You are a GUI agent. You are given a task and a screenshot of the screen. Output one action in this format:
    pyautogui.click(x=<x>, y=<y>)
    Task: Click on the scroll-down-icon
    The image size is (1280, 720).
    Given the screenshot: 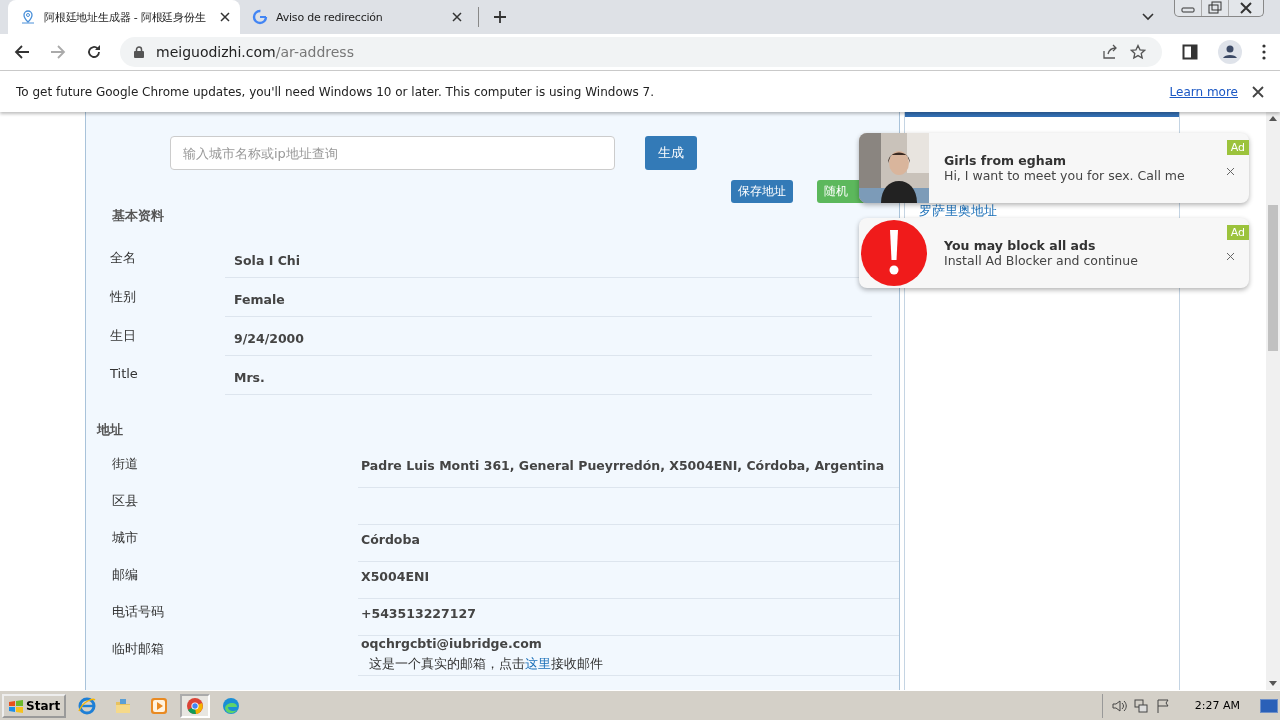 What is the action you would take?
    pyautogui.click(x=1273, y=683)
    